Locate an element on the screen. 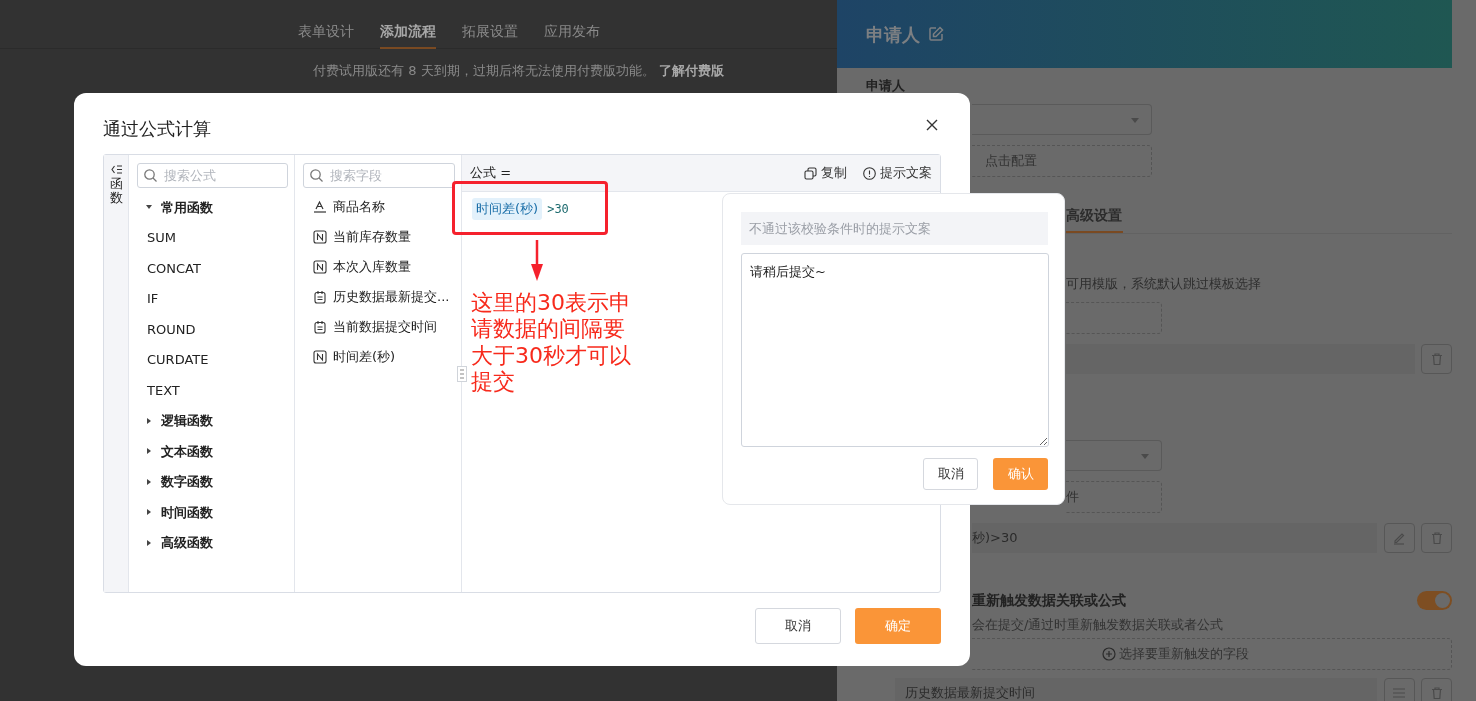  resize-handle is located at coordinates (462, 374).